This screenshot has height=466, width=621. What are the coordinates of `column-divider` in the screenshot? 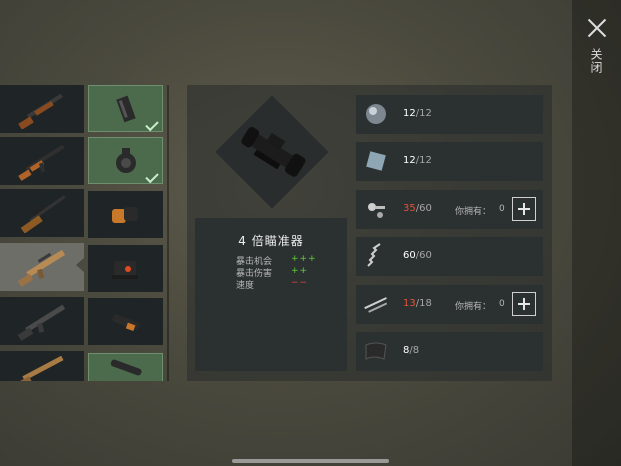 It's located at (168, 233).